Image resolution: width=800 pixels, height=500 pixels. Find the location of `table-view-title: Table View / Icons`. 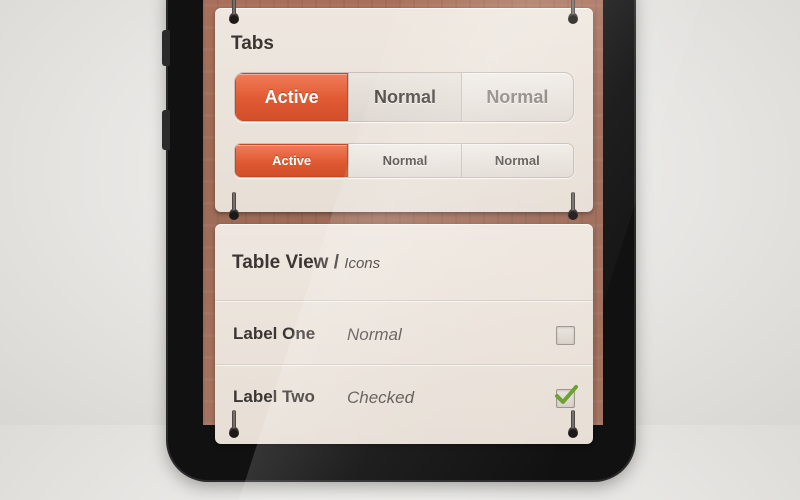

table-view-title: Table View / Icons is located at coordinates (306, 263).